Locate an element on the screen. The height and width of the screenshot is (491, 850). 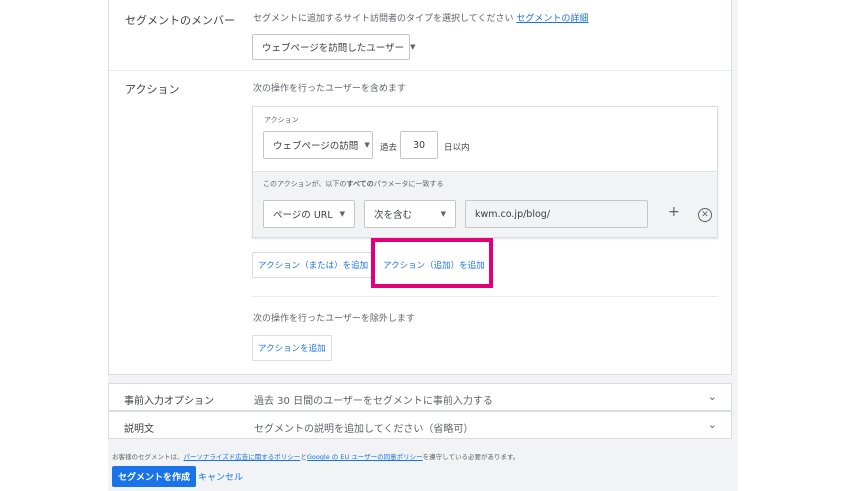
segment-members-dropdown: ウェブページを訪問したユーザー ▼ is located at coordinates (334, 47).